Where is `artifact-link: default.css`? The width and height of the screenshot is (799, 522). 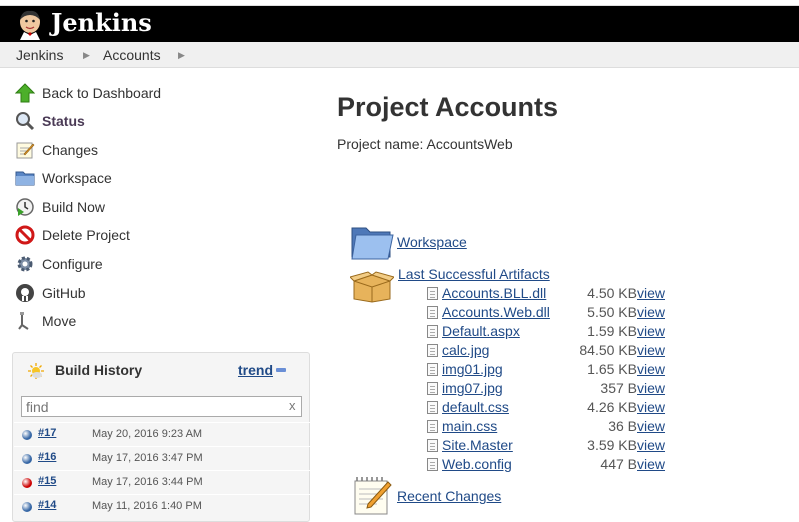
artifact-link: default.css is located at coordinates (475, 407).